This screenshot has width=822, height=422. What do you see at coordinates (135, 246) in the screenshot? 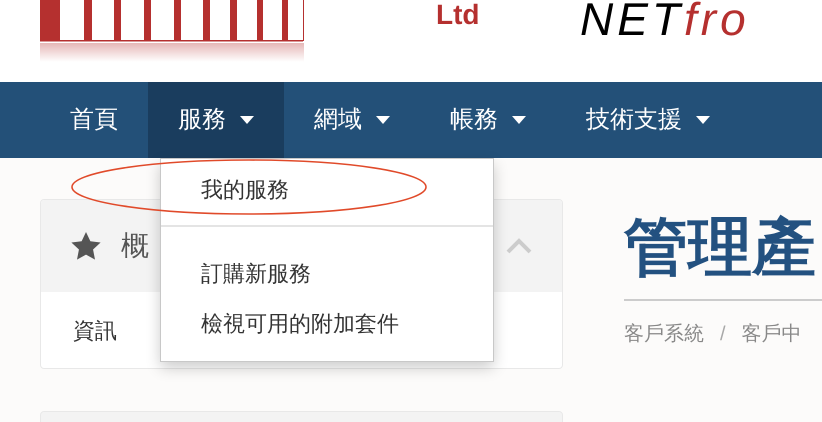
I see `panel-title: 概` at bounding box center [135, 246].